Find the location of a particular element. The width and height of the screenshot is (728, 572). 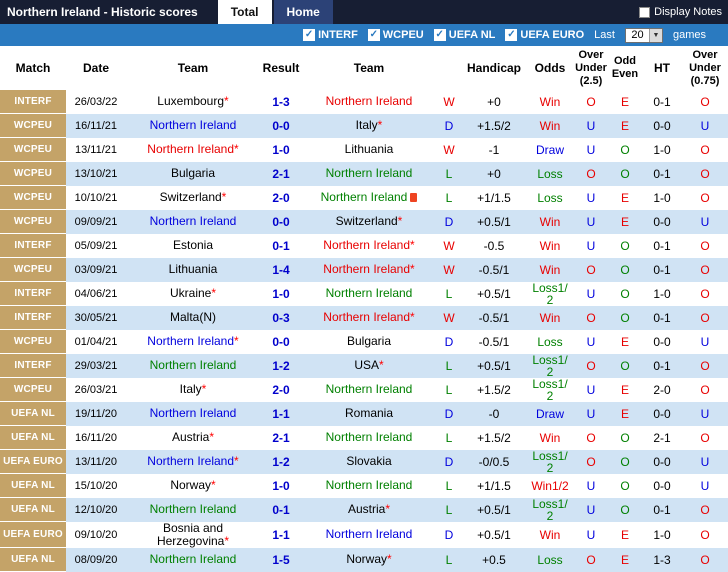

right-team-cell: Northern Ireland* is located at coordinates (369, 246).